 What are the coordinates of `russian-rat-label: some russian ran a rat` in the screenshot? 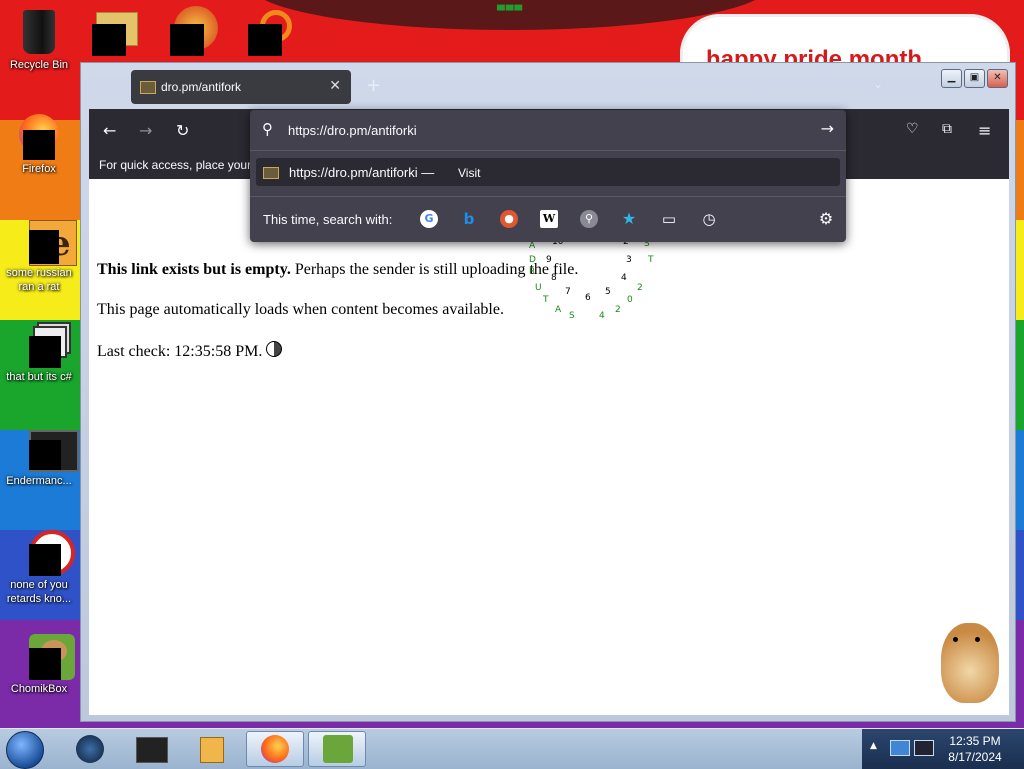 It's located at (39, 280).